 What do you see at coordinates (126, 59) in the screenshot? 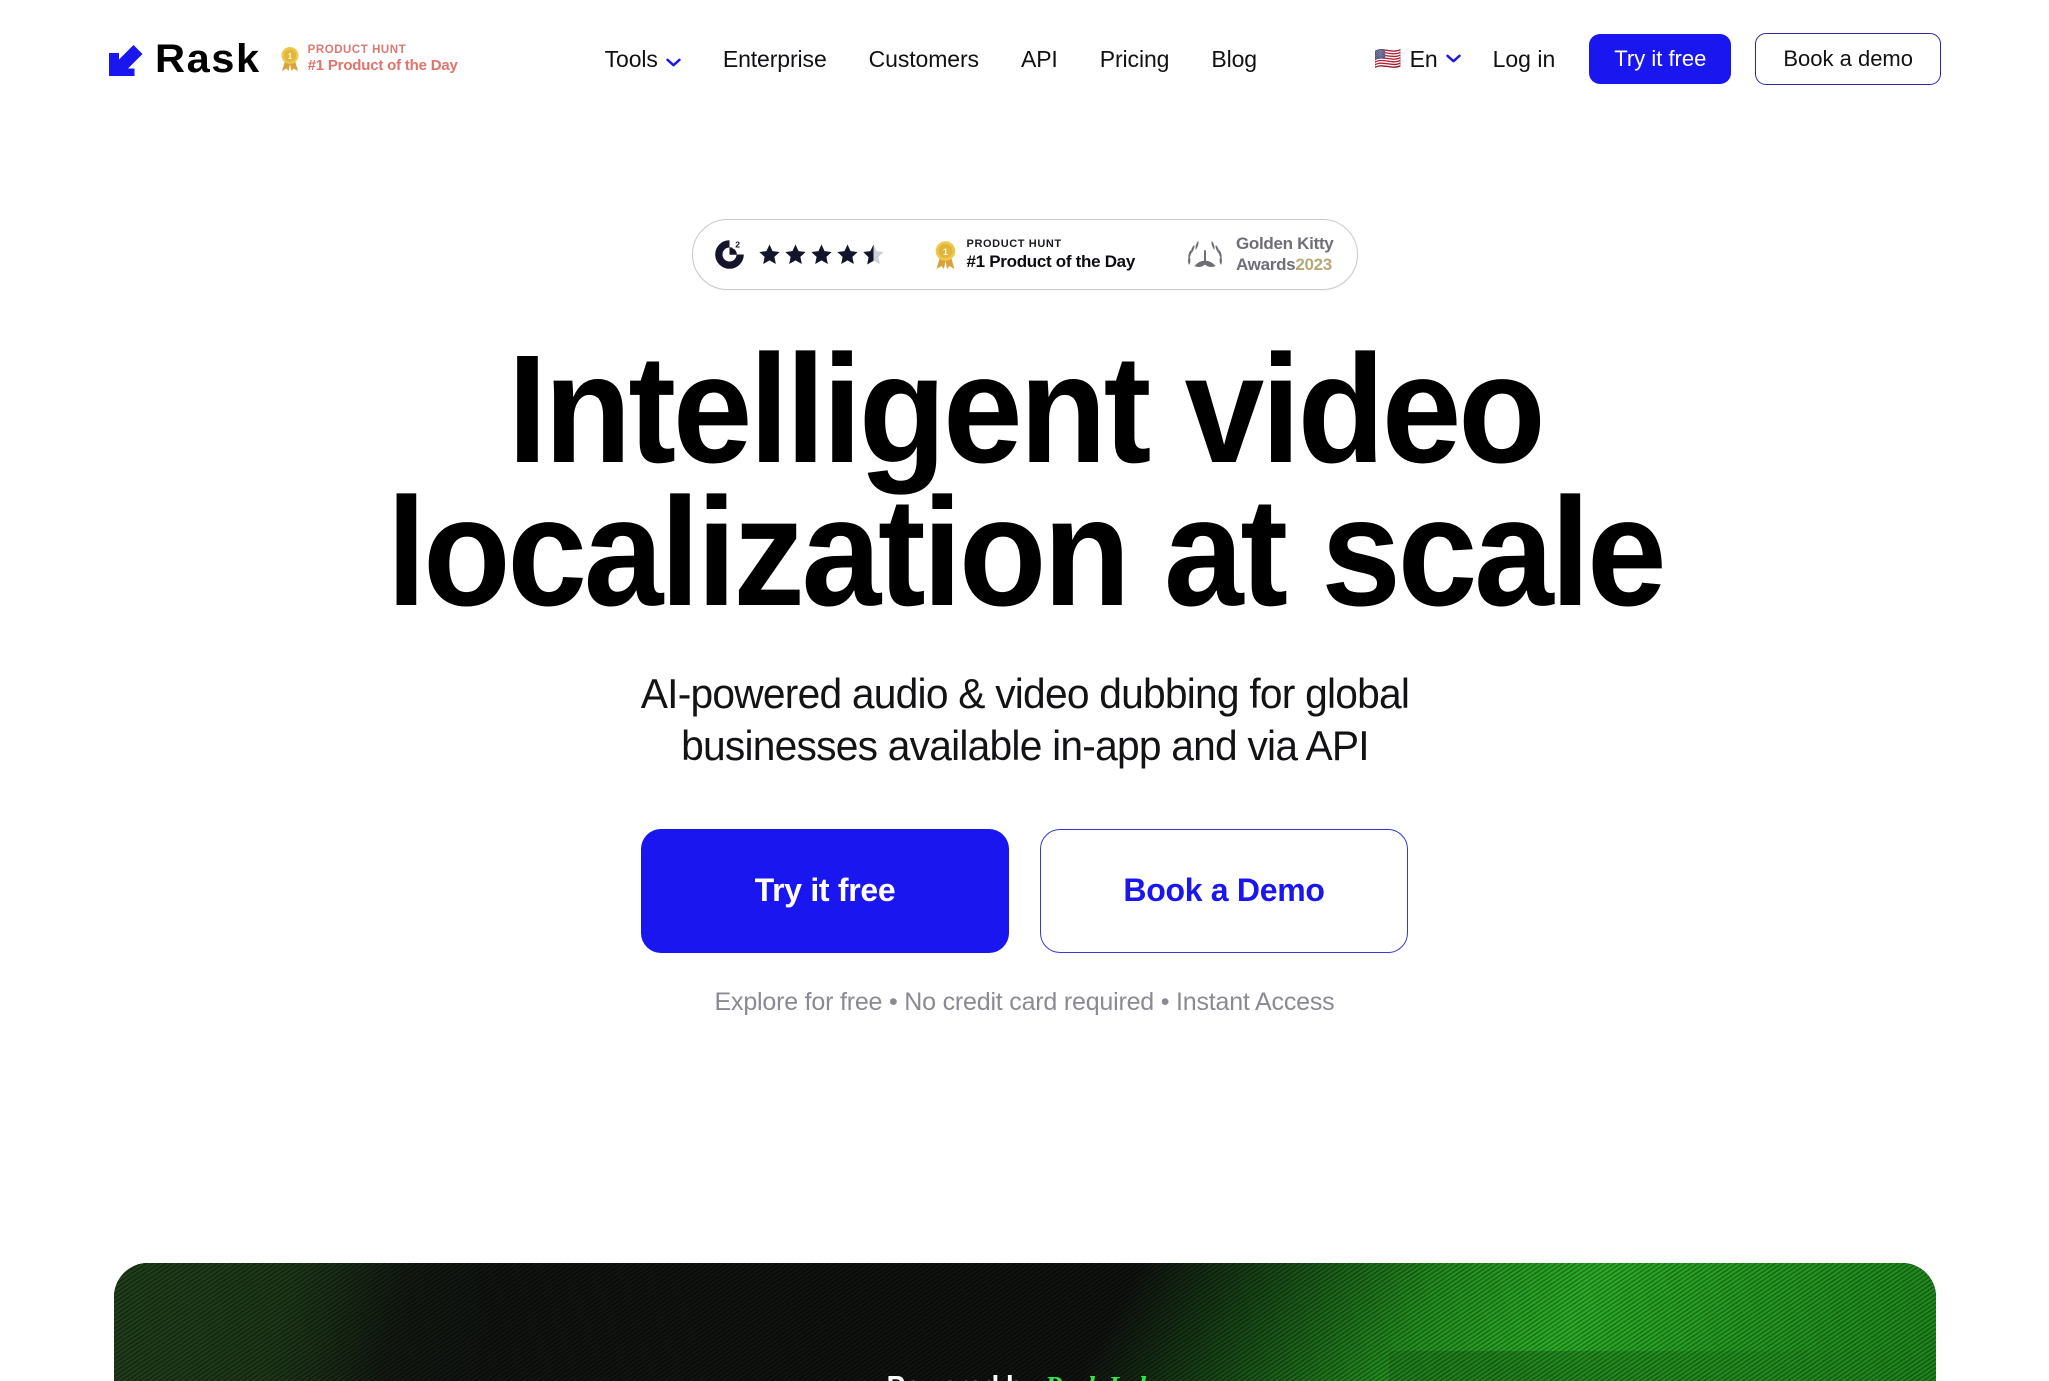
I see `rask-arrow-logo-icon` at bounding box center [126, 59].